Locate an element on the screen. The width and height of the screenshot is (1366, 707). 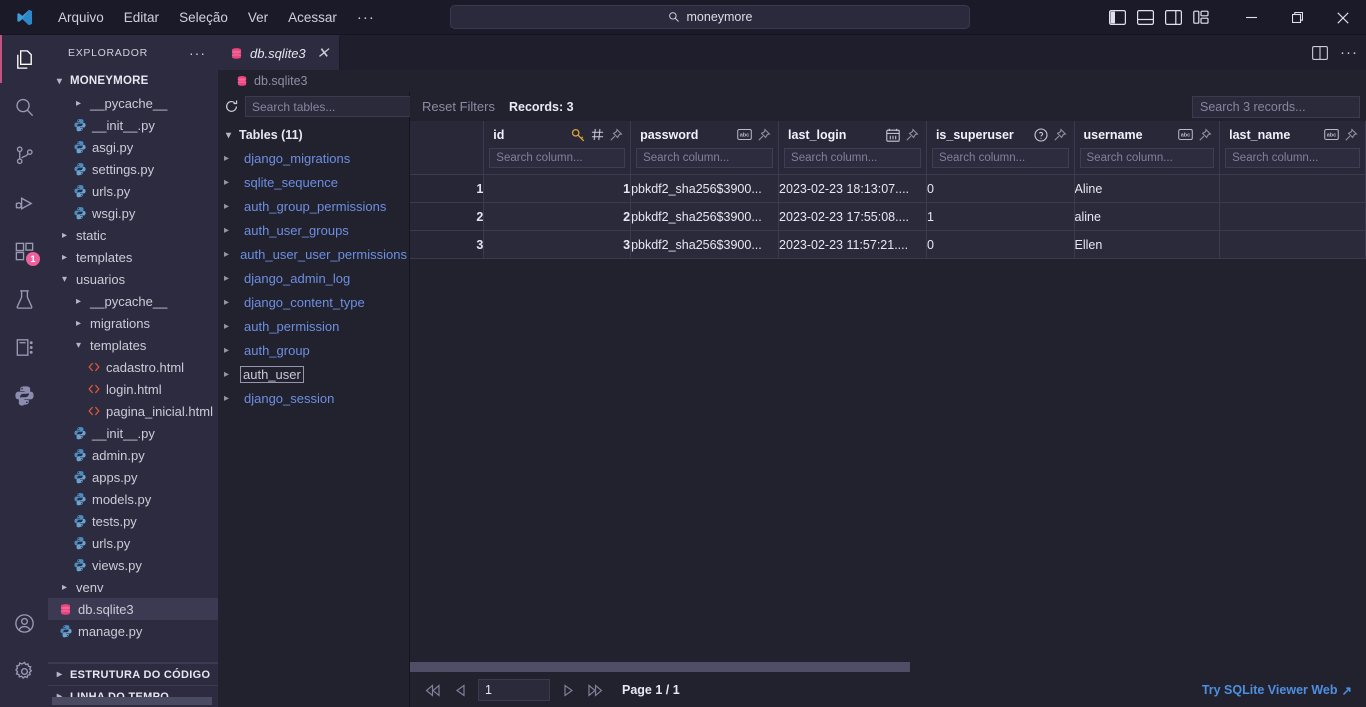
refresh-icon is located at coordinates (231, 107).